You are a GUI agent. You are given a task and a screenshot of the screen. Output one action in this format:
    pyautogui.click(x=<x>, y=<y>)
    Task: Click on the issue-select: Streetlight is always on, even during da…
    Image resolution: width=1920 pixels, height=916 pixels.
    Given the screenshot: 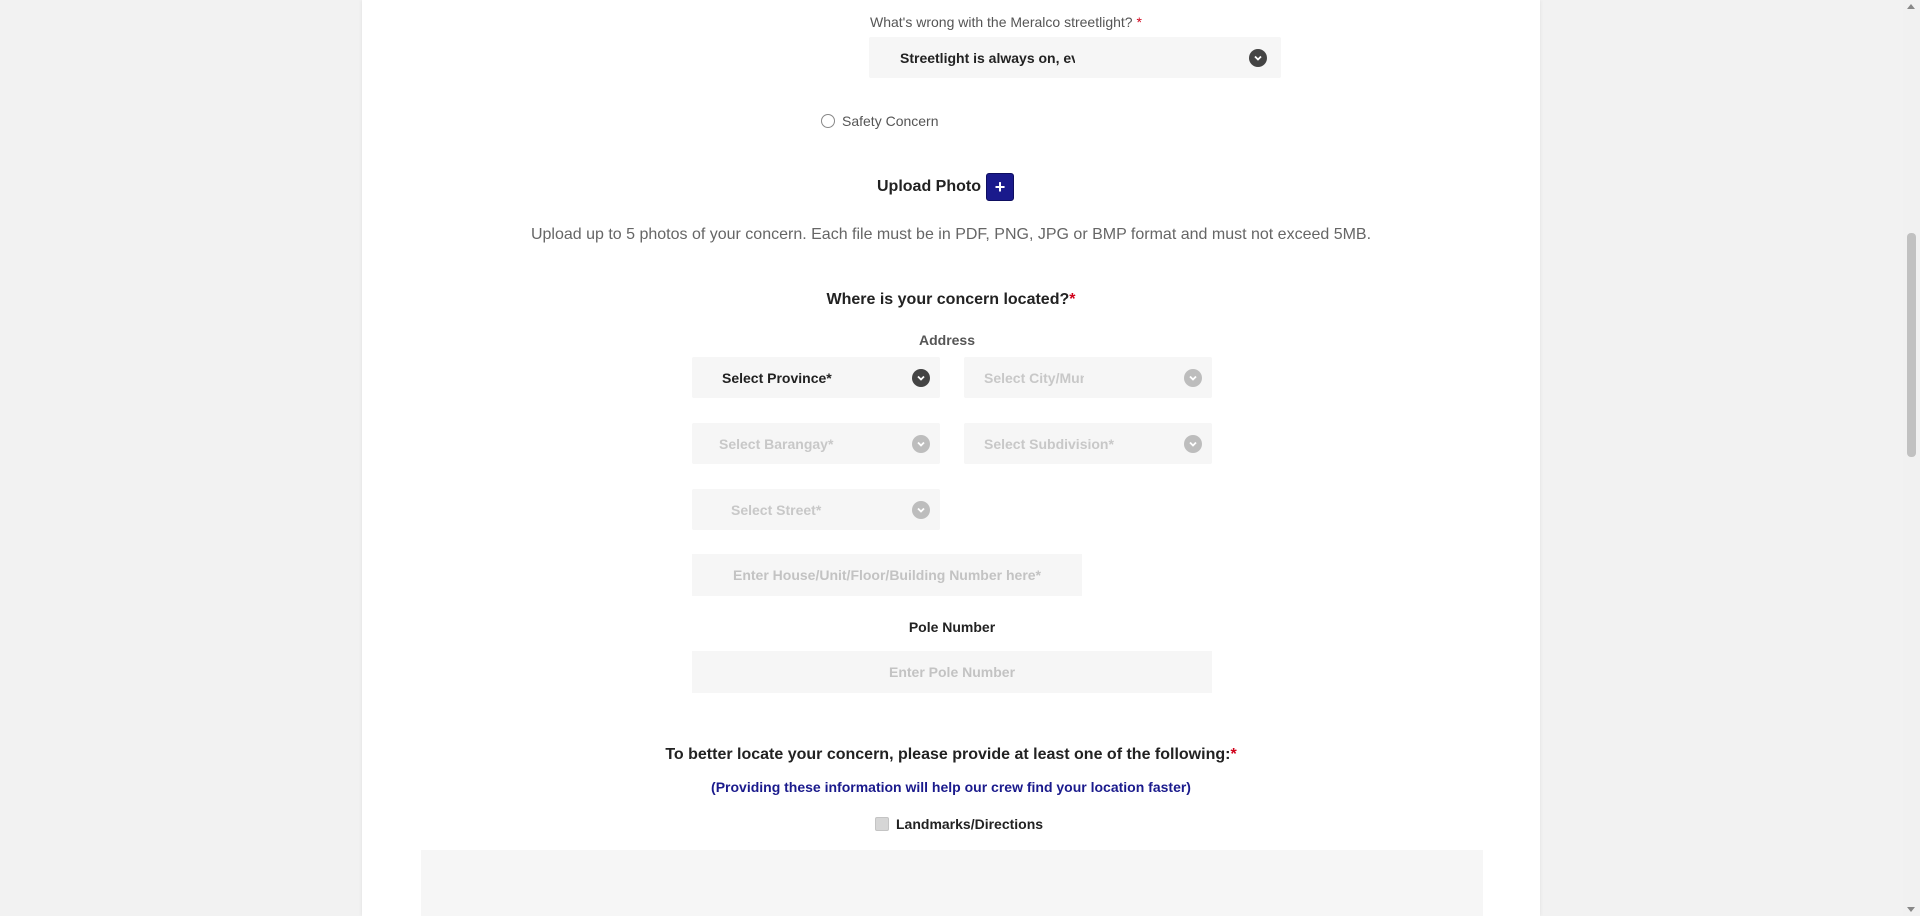 What is the action you would take?
    pyautogui.click(x=1075, y=57)
    